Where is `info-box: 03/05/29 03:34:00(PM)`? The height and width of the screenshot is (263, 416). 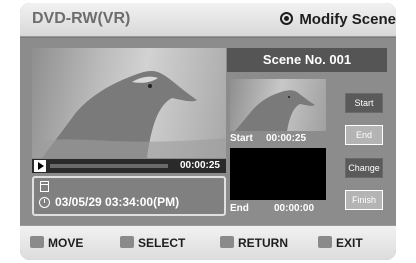
info-box: 03/05/29 03:34:00(PM) is located at coordinates (129, 196).